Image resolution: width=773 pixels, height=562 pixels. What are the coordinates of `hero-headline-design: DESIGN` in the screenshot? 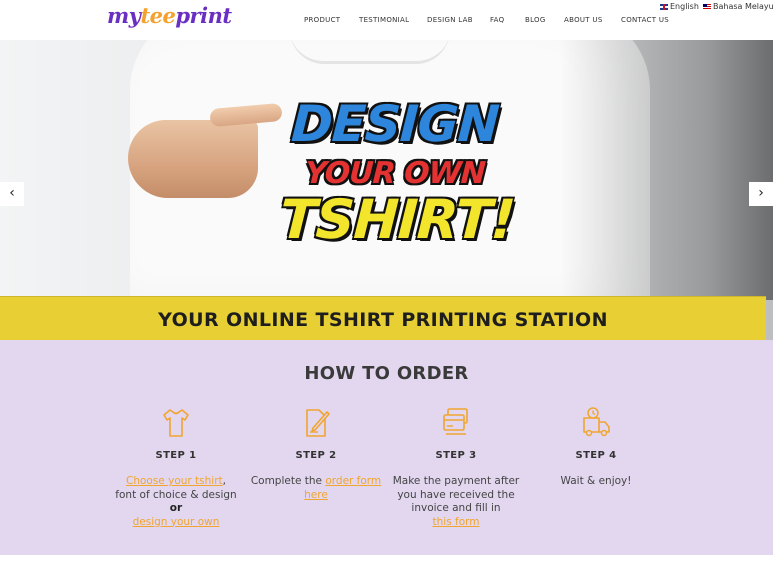 It's located at (395, 124).